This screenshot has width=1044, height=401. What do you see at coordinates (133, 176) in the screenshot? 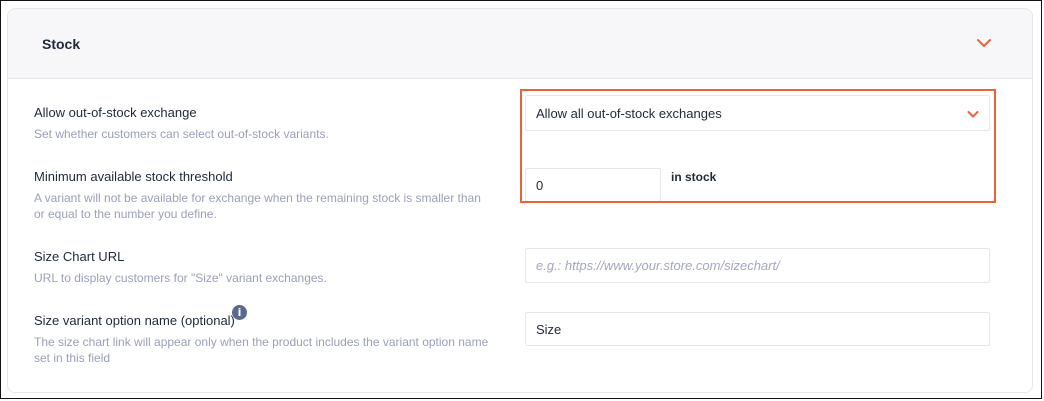
I see `threshold-label: Minimum available stock threshold` at bounding box center [133, 176].